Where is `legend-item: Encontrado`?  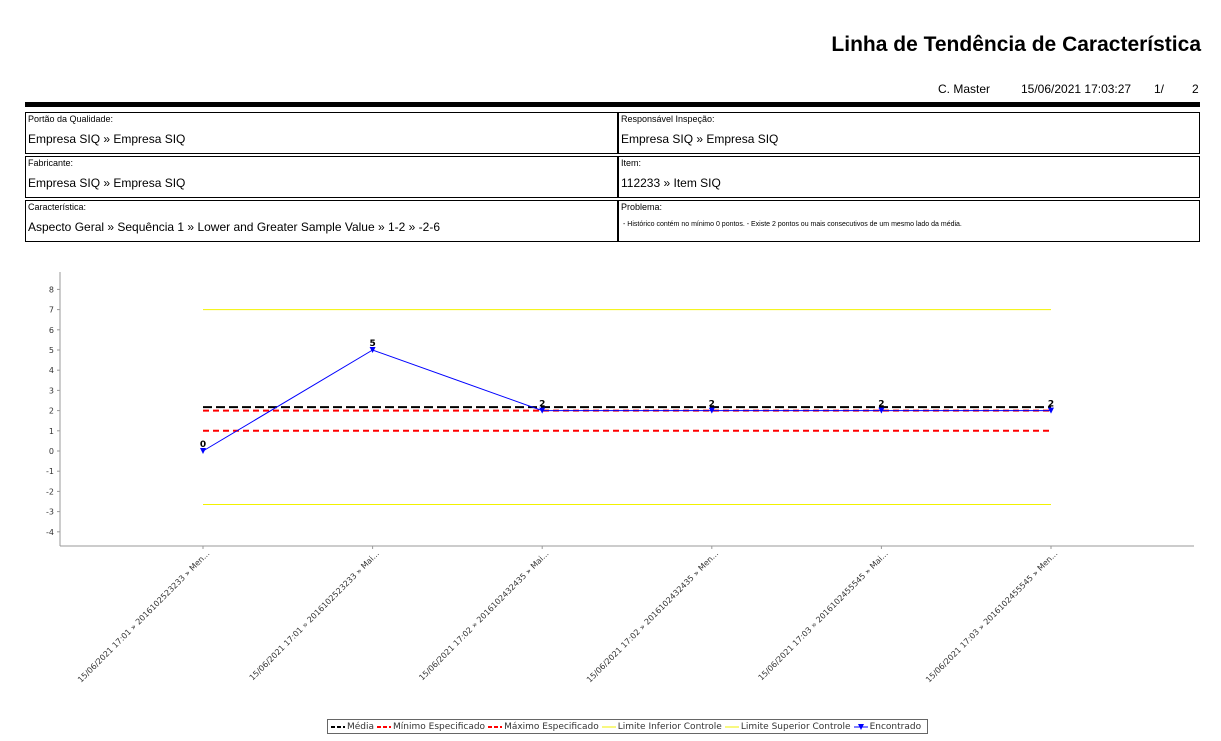 legend-item: Encontrado is located at coordinates (887, 726).